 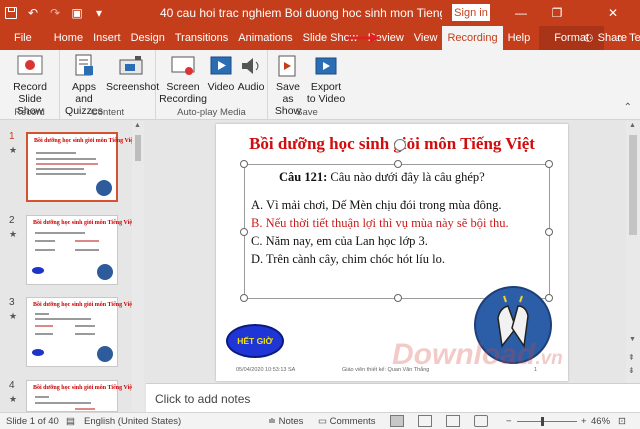 I want to click on zoom-slider-knob, so click(x=542, y=421).